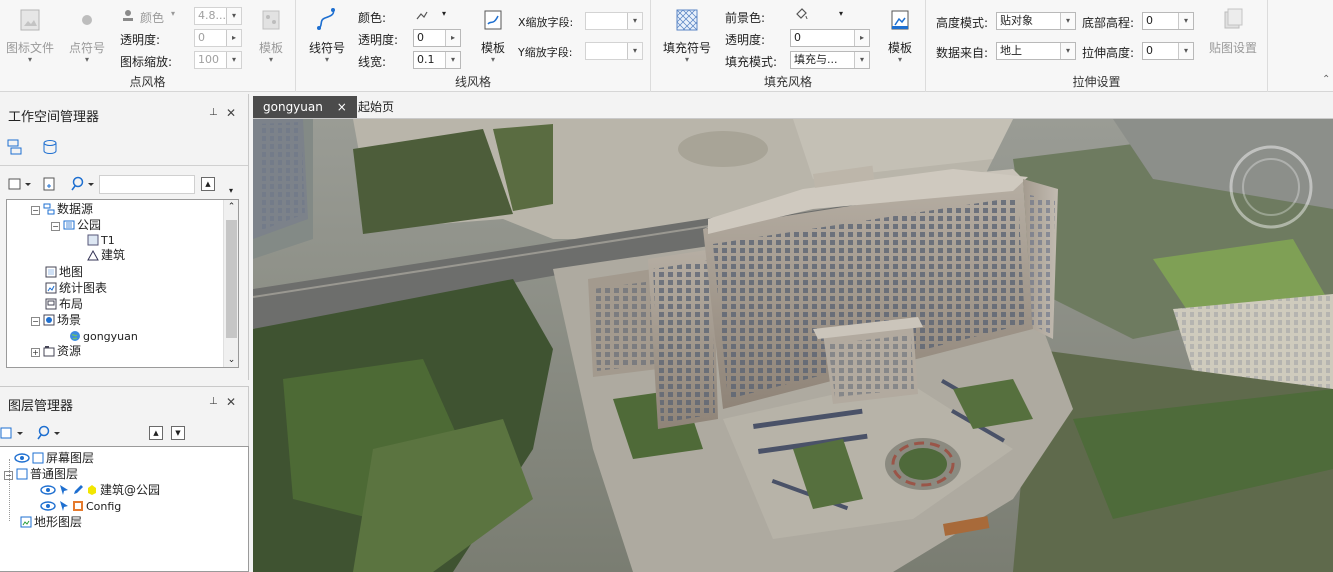 Image resolution: width=1333 pixels, height=572 pixels. What do you see at coordinates (271, 20) in the screenshot?
I see `template-icon` at bounding box center [271, 20].